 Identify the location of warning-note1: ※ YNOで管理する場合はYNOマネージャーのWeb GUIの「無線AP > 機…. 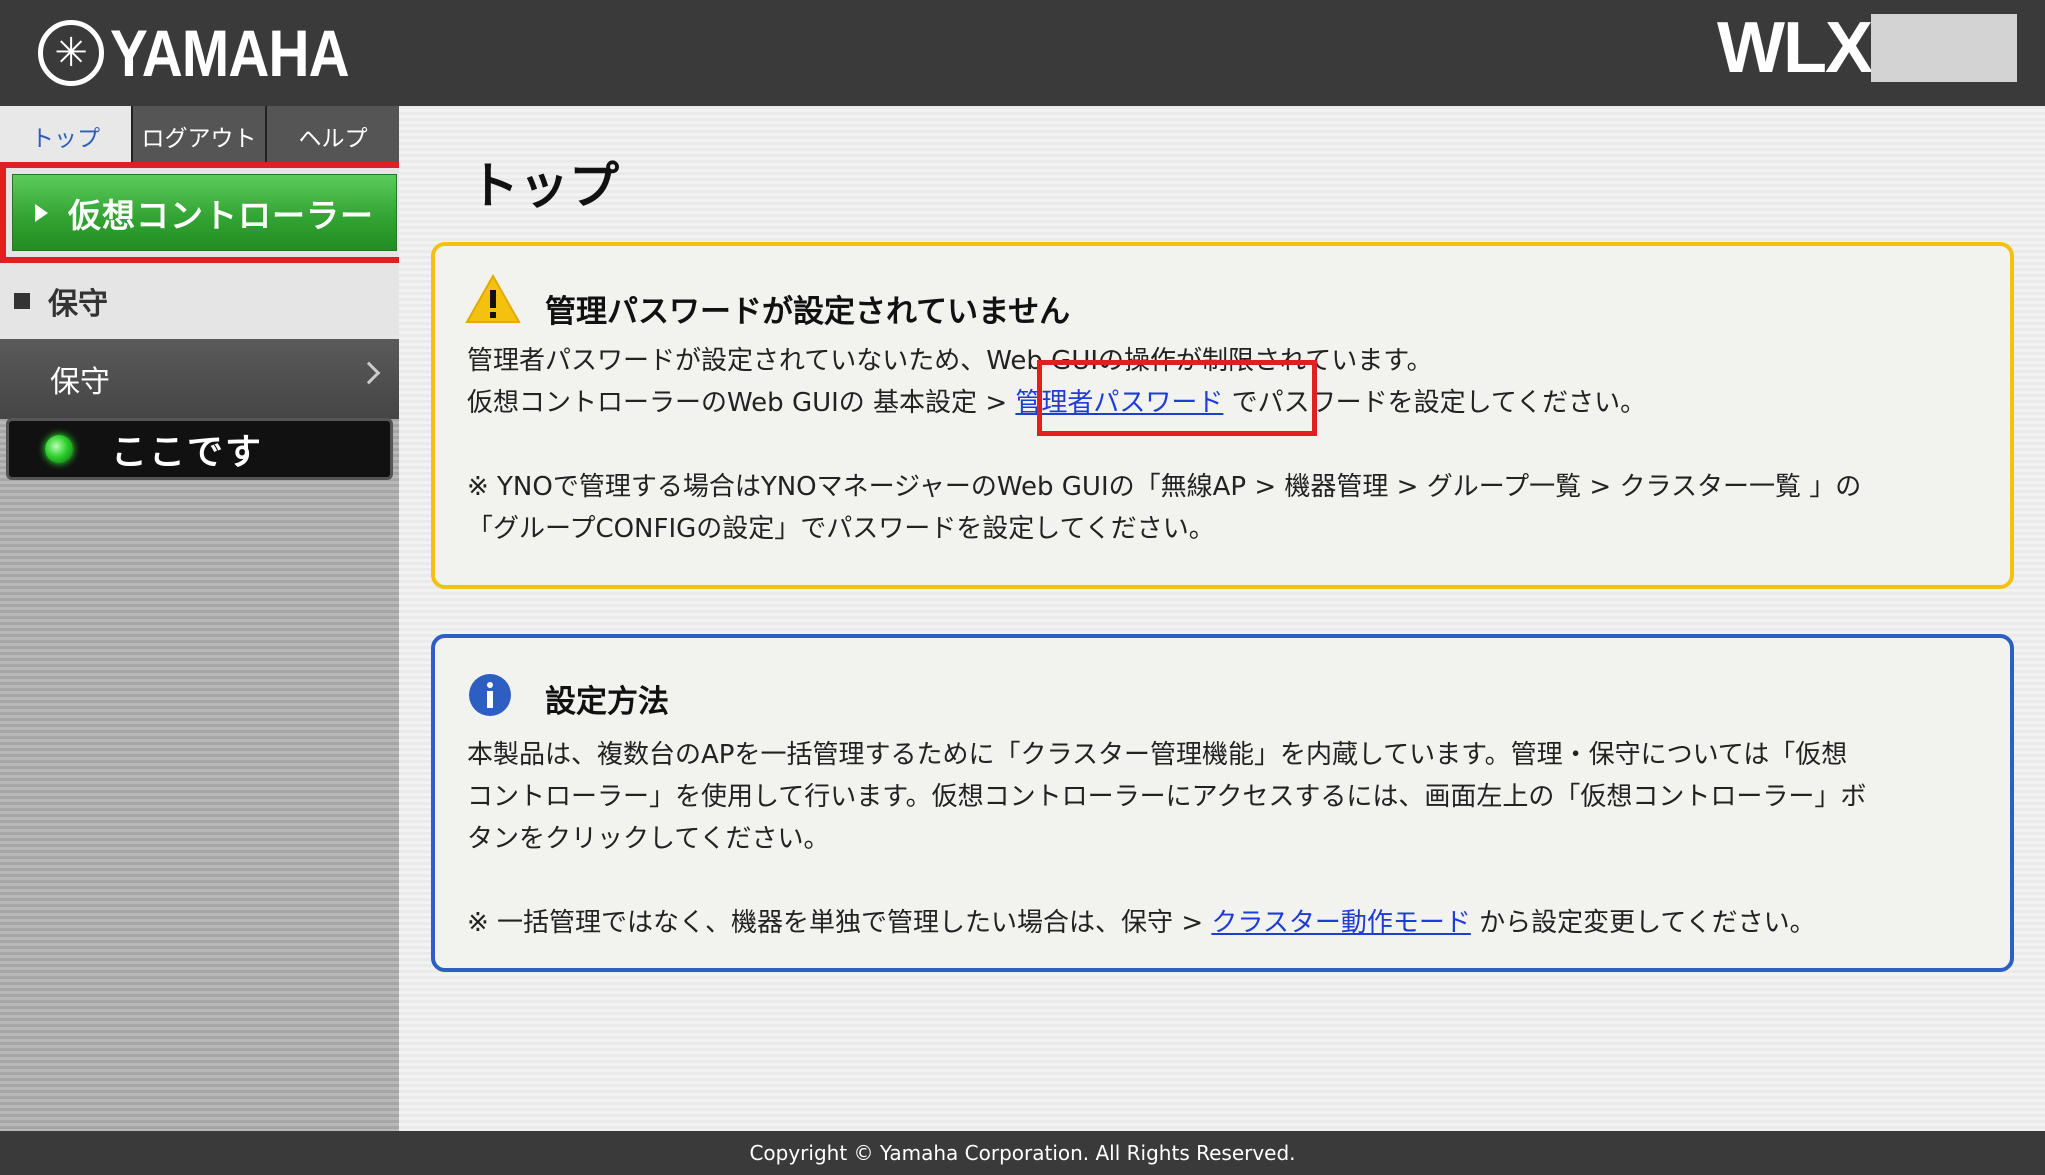
(1164, 487).